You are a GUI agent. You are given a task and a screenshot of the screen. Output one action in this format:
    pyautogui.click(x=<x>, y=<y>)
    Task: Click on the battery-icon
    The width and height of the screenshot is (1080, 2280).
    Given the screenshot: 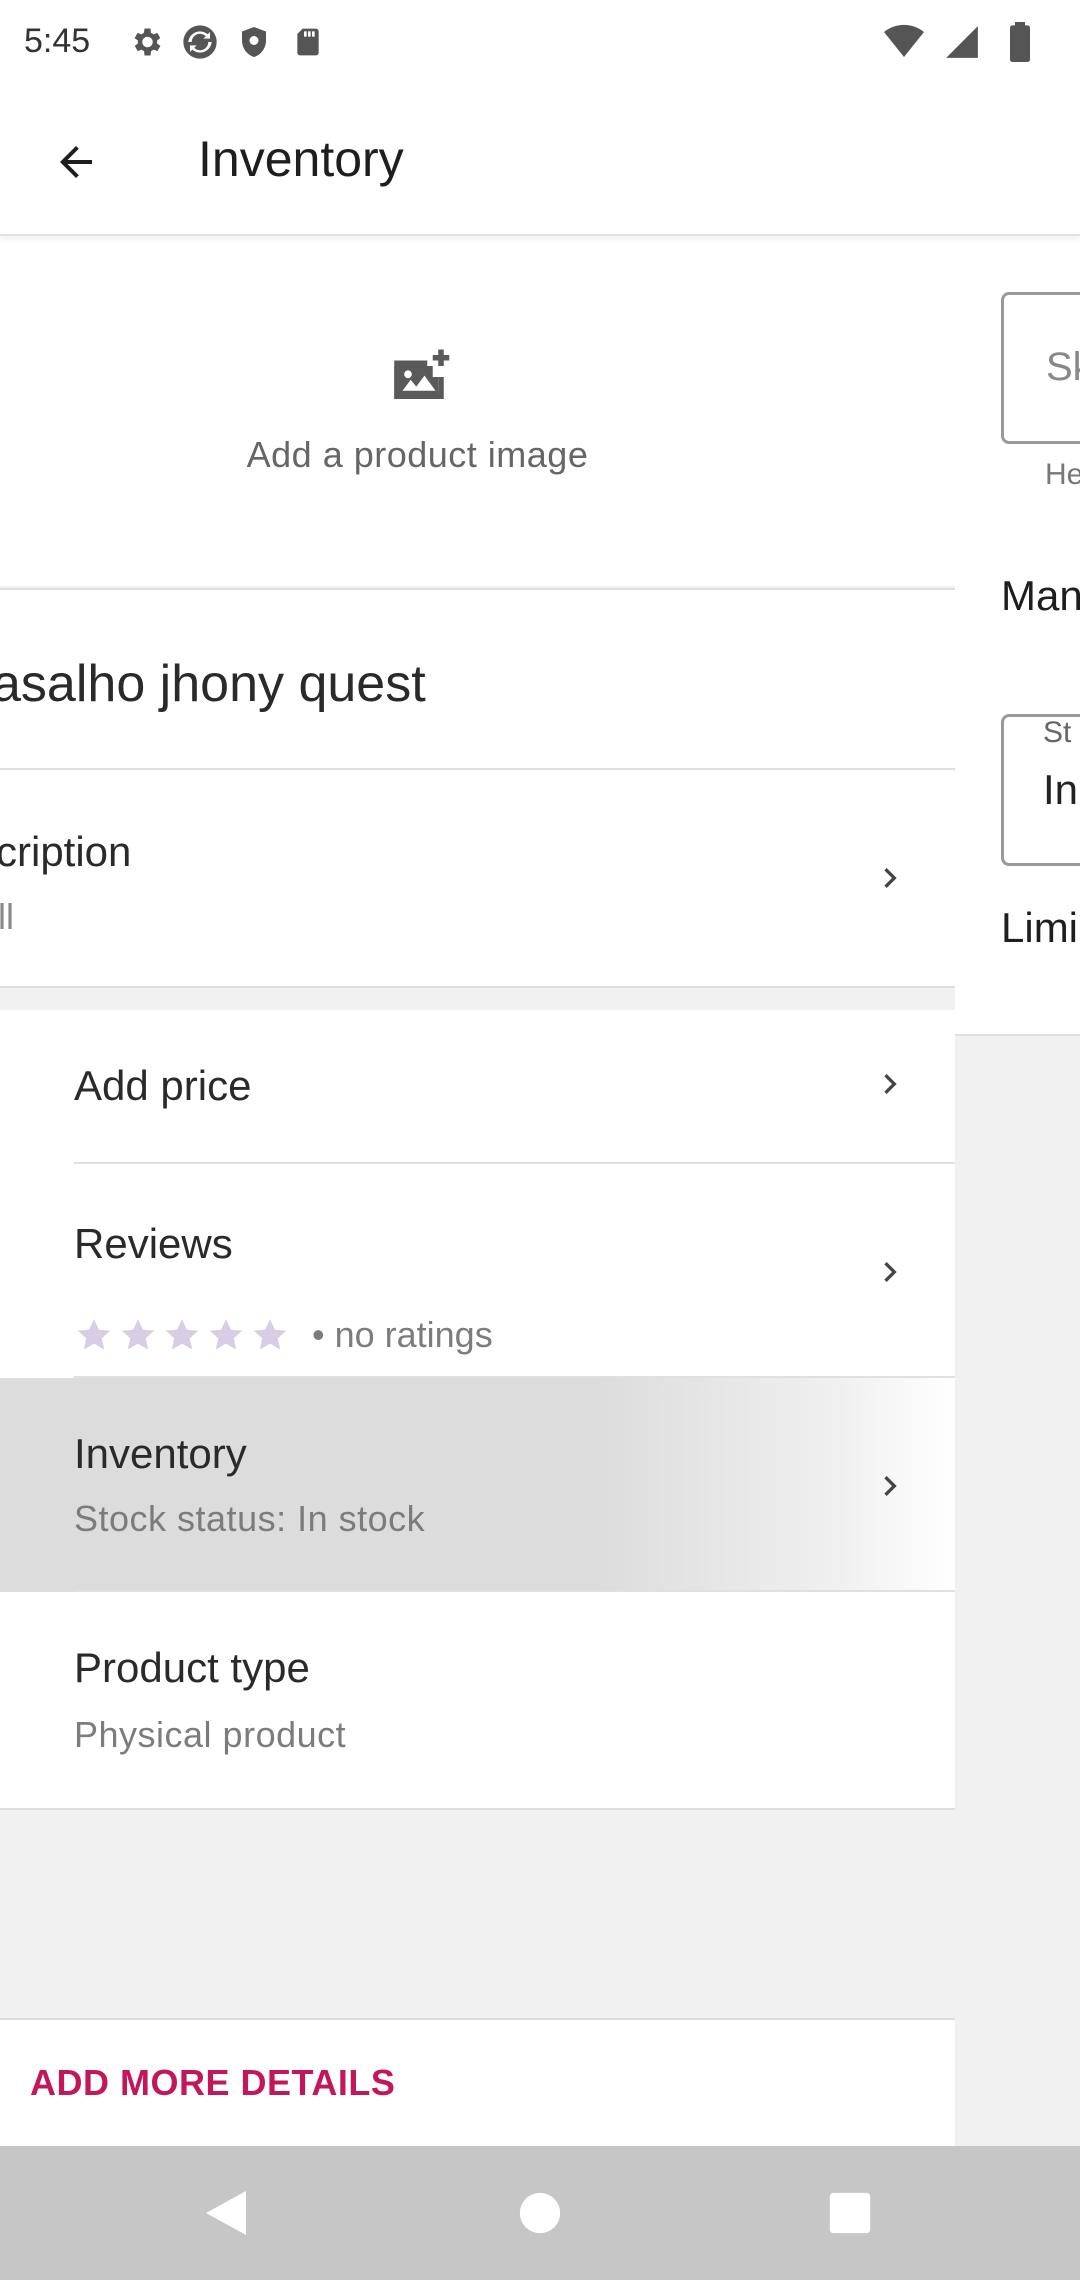 What is the action you would take?
    pyautogui.click(x=1020, y=42)
    